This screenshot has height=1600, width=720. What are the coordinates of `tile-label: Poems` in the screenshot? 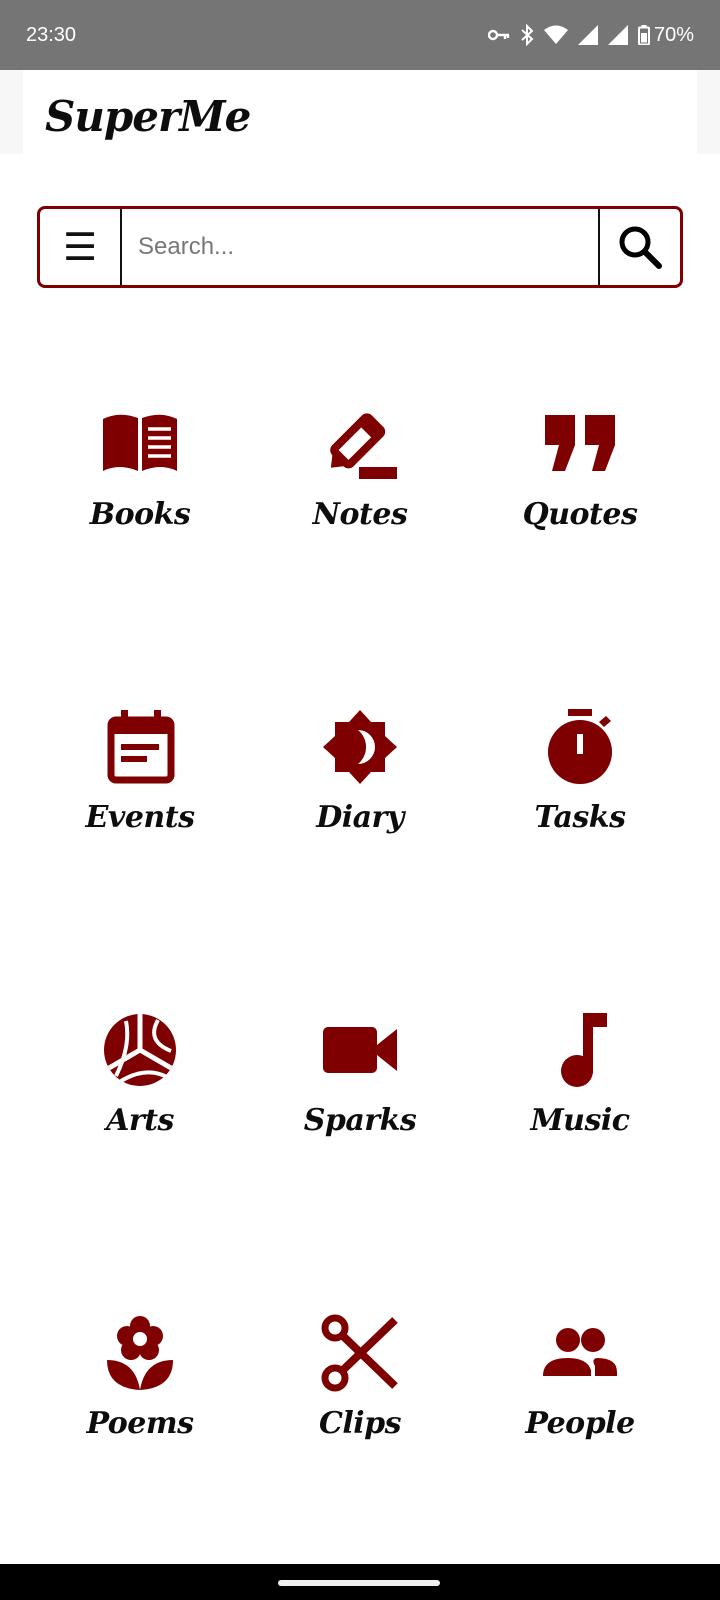 It's located at (140, 1423).